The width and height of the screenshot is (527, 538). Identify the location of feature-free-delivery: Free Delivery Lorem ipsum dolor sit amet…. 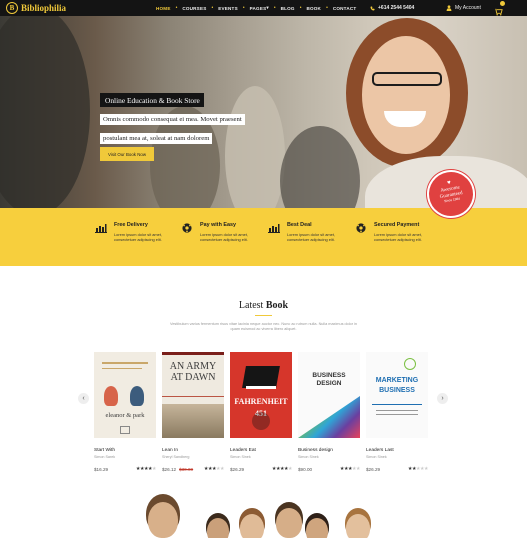
(128, 232).